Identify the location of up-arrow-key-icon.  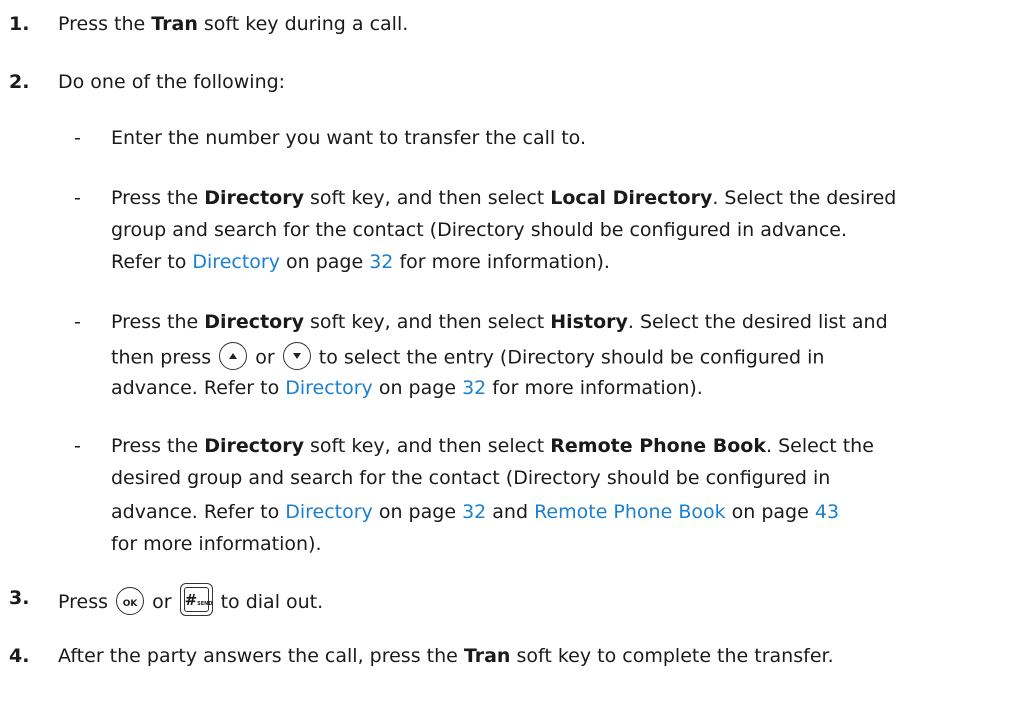
(233, 356).